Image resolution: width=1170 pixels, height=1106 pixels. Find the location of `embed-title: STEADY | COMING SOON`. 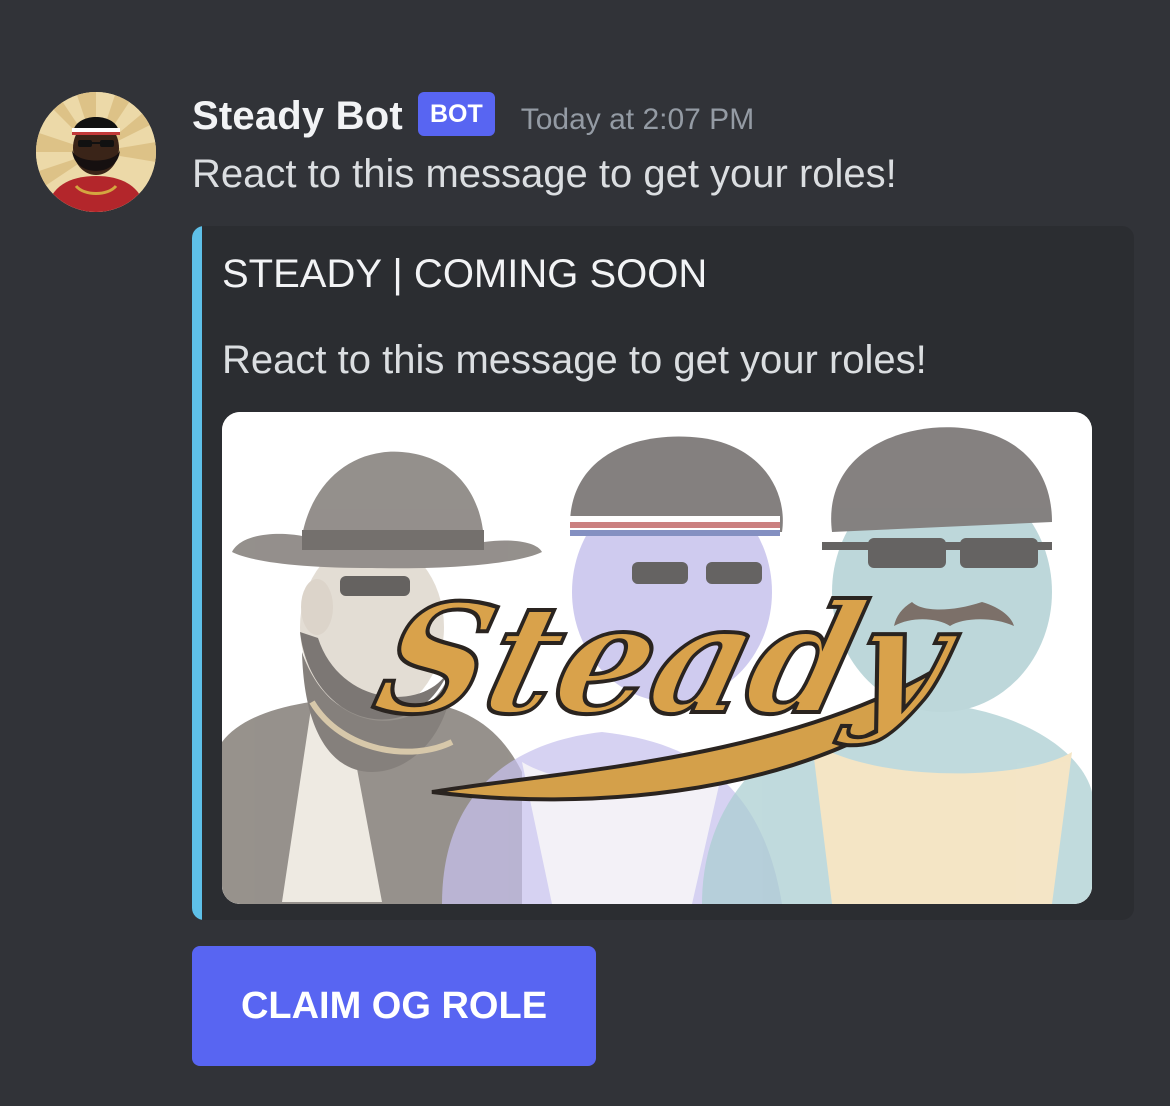

embed-title: STEADY | COMING SOON is located at coordinates (465, 274).